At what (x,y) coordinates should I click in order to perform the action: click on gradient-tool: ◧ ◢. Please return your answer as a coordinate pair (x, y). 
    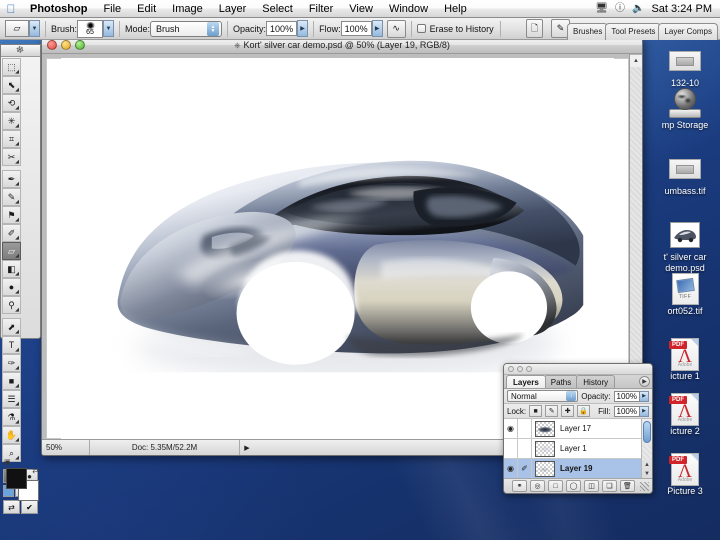
    Looking at the image, I should click on (11, 269).